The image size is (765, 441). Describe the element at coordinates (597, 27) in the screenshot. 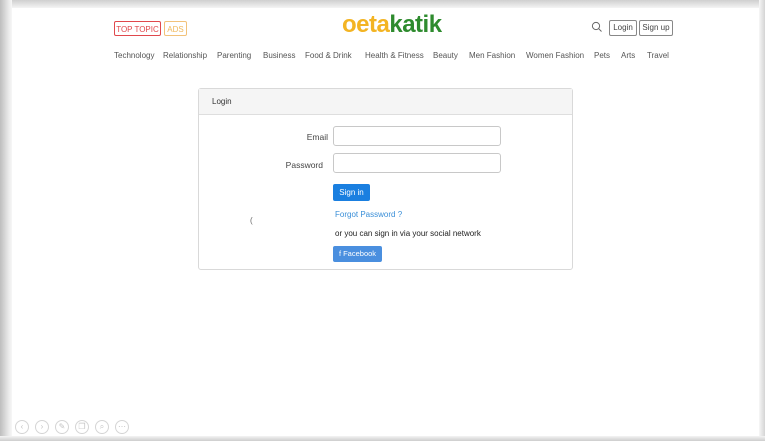

I see `search-icon` at that location.